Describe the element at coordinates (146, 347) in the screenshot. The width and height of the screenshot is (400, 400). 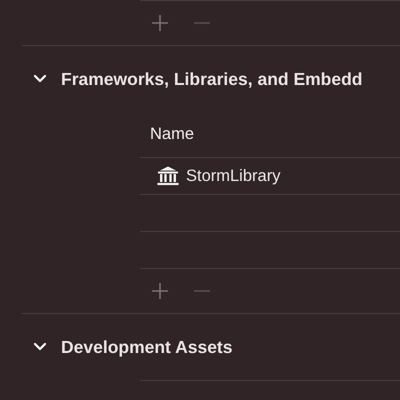
I see `section-title: Development Assets` at that location.